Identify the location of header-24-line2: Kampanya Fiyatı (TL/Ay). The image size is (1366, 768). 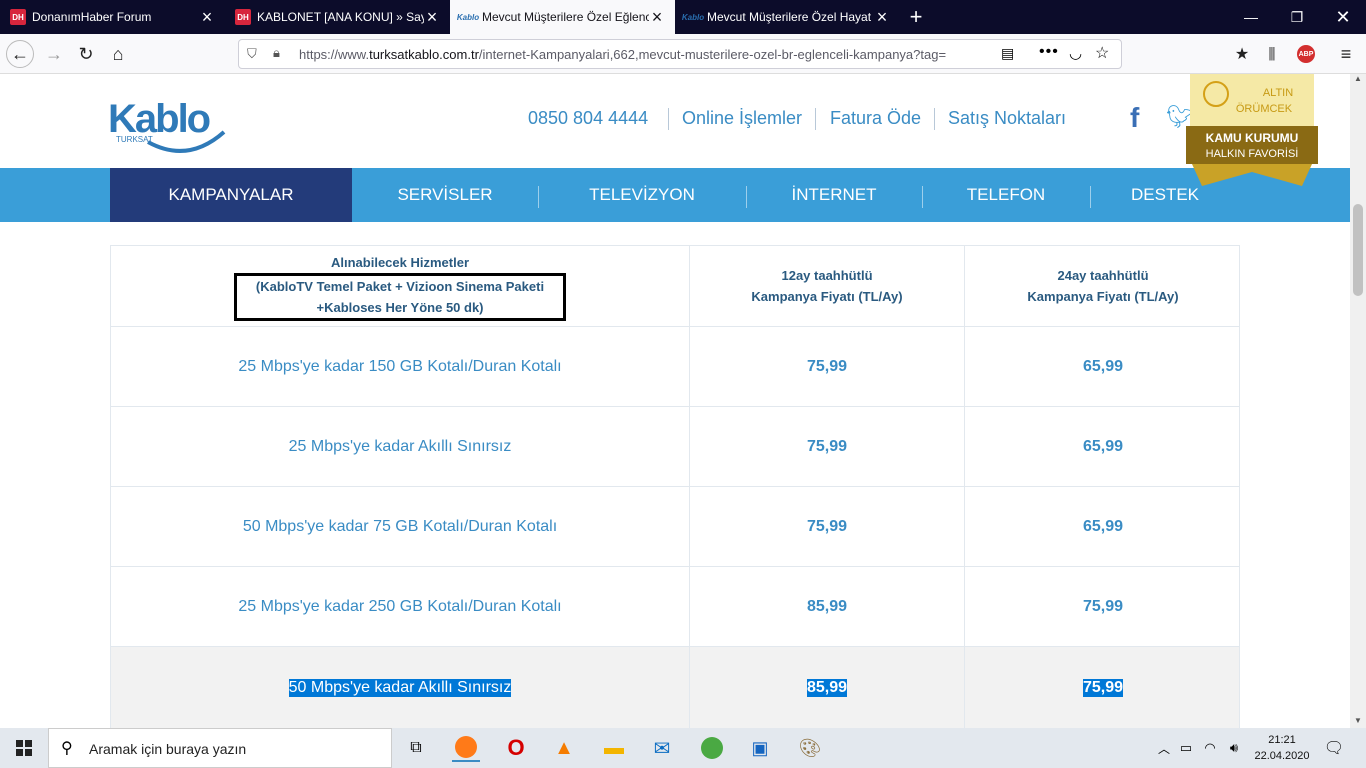
(1103, 296).